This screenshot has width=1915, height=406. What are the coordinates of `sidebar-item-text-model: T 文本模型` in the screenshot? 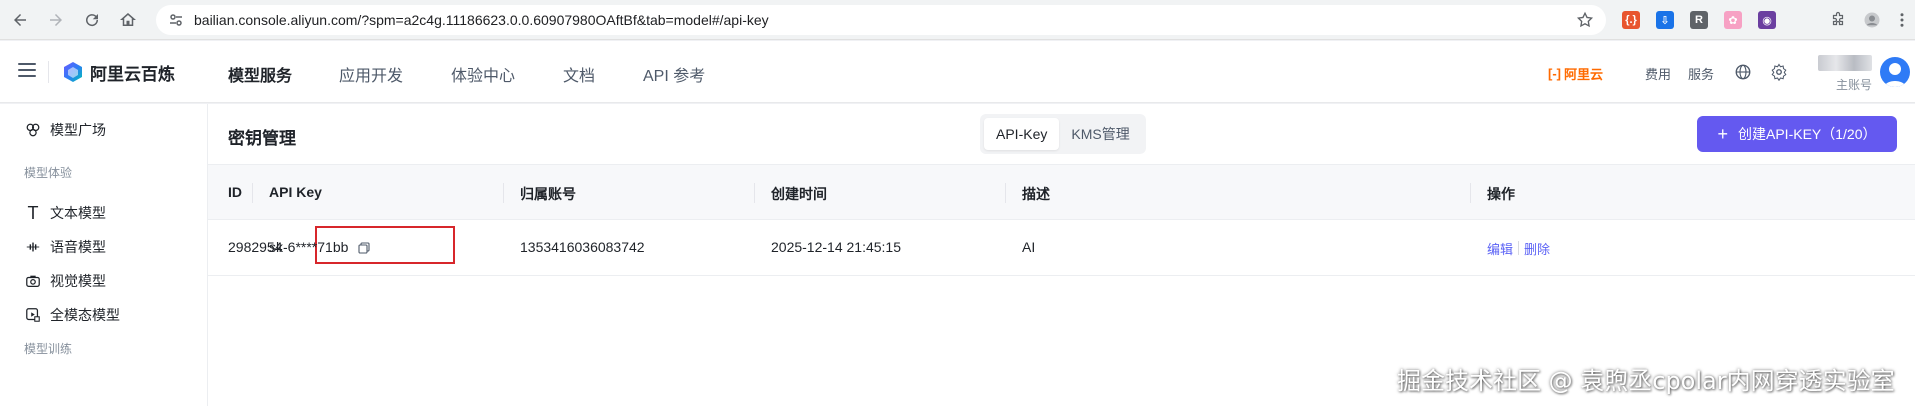 It's located at (65, 213).